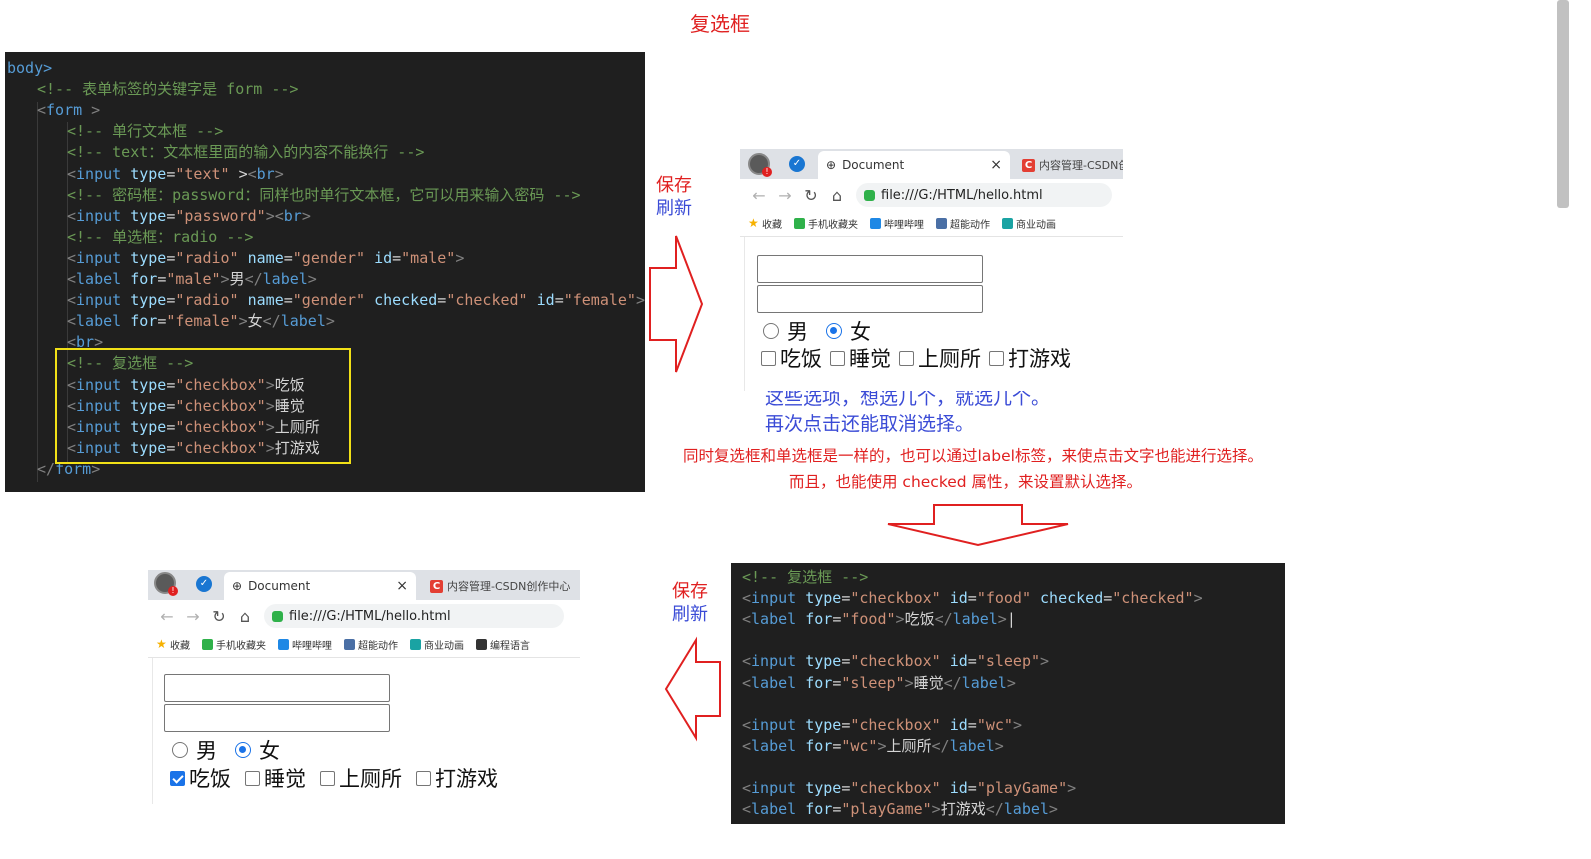 The image size is (1591, 859). Describe the element at coordinates (690, 603) in the screenshot. I see `save-refresh-label-bottom: 保存 刷新` at that location.